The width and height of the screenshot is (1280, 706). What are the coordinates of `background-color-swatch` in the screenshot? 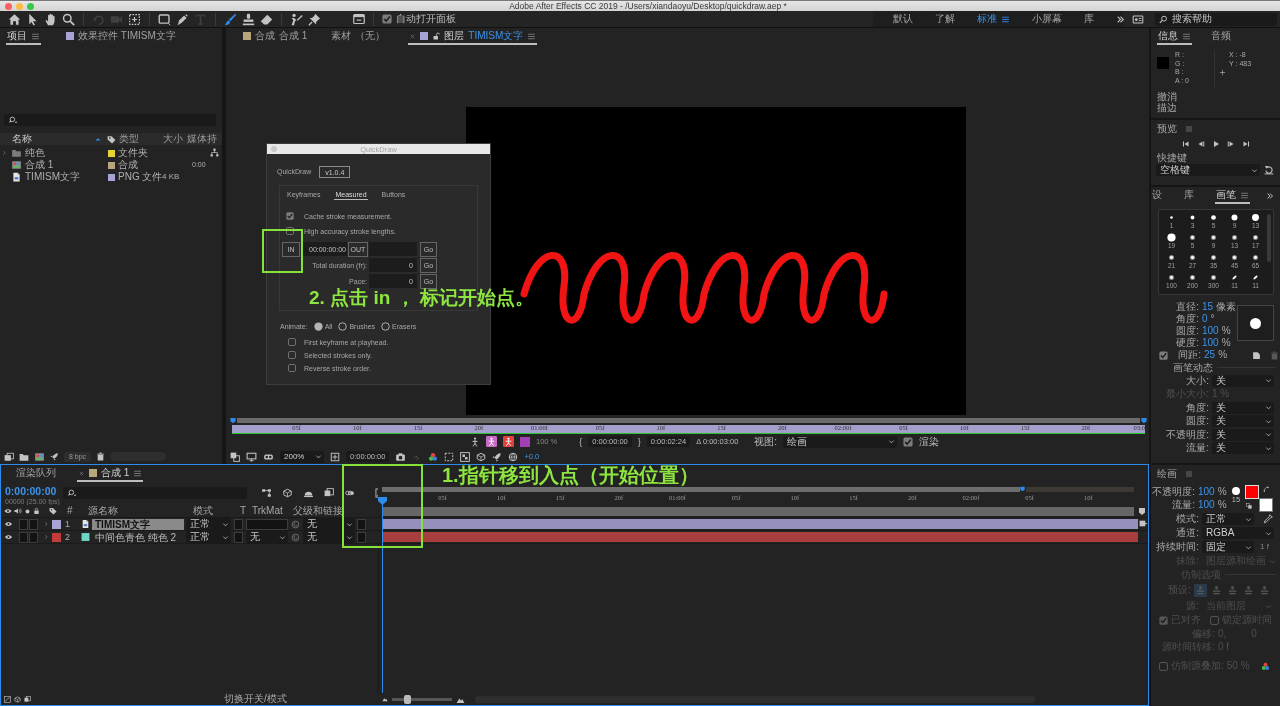 It's located at (1266, 505).